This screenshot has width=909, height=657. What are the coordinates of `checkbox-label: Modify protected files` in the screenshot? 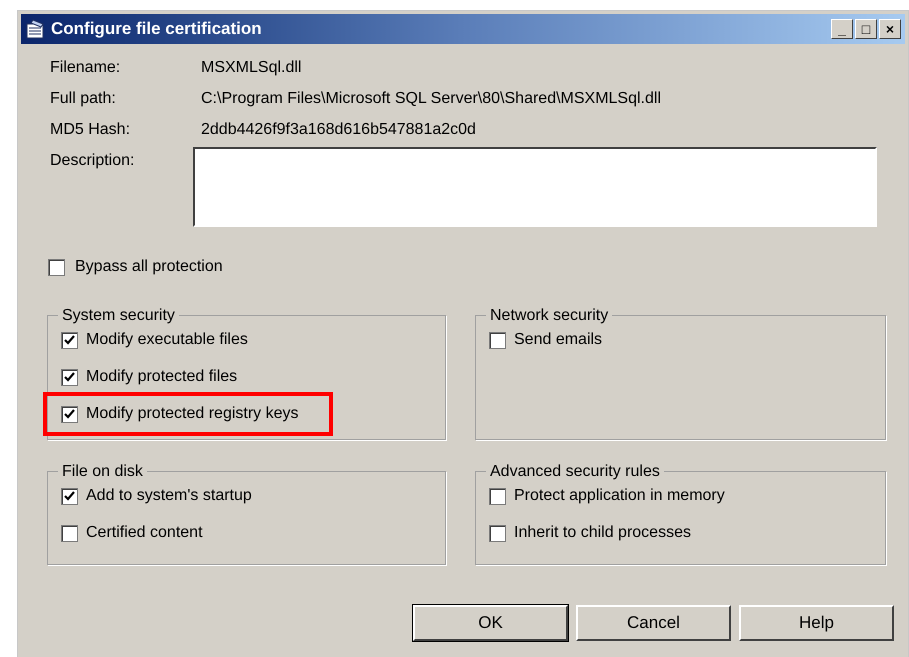 It's located at (162, 377).